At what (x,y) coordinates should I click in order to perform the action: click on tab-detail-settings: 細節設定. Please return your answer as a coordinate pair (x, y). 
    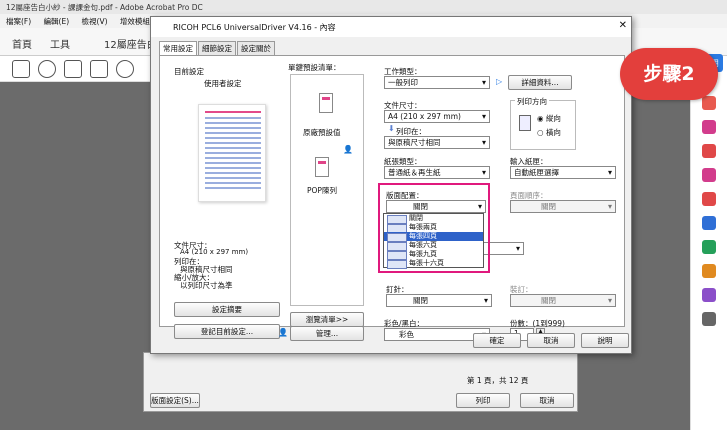
    Looking at the image, I should click on (217, 48).